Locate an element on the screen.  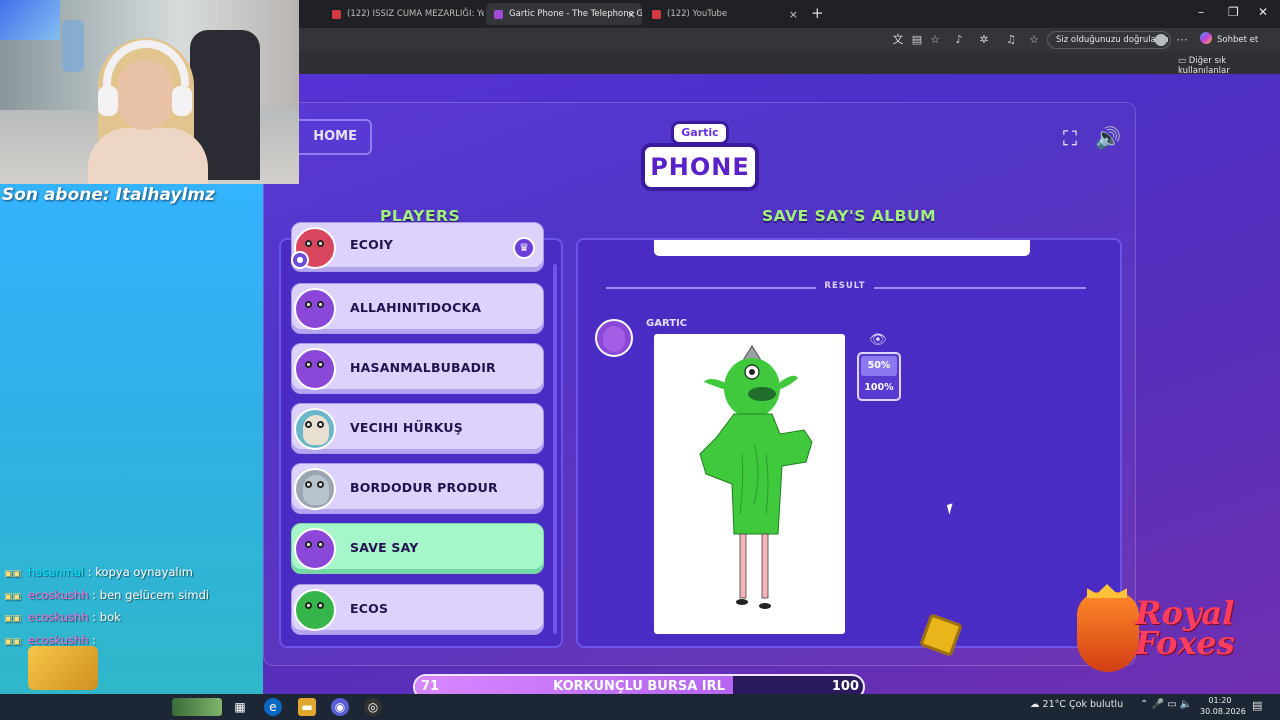
widgets-icon is located at coordinates (197, 707).